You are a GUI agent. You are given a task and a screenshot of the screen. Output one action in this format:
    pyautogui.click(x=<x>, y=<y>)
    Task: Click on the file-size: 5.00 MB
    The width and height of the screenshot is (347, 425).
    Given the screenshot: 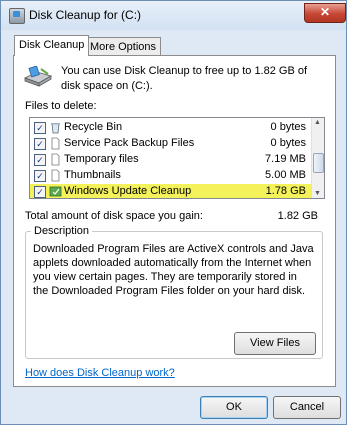 What is the action you would take?
    pyautogui.click(x=285, y=175)
    